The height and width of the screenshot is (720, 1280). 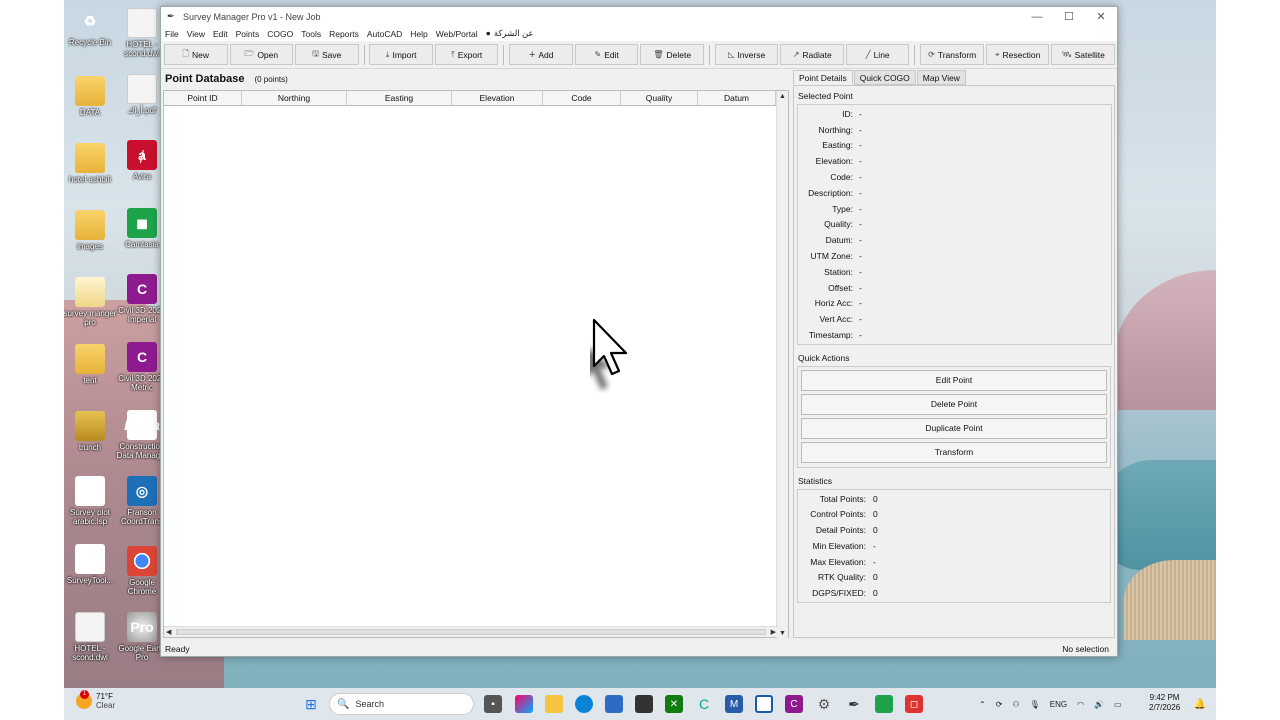 I want to click on column-northing: Northing, so click(x=294, y=98).